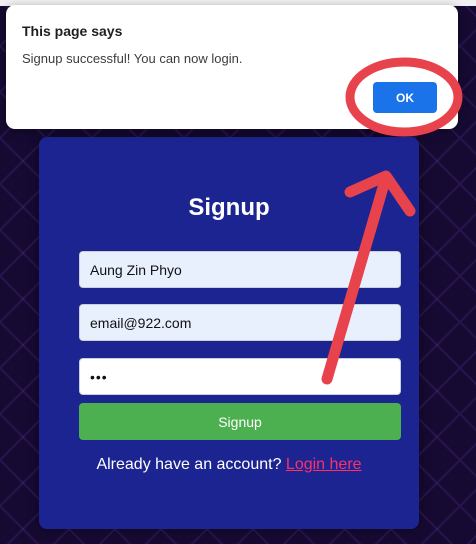 This screenshot has height=544, width=476. Describe the element at coordinates (240, 269) in the screenshot. I see `name-field` at that location.